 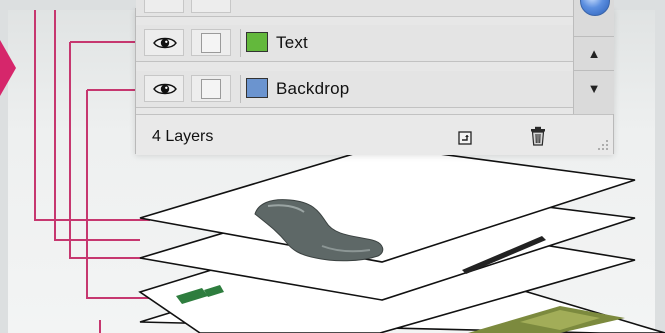 I want to click on layers-scrollbar: ▲ ▼, so click(x=593, y=57).